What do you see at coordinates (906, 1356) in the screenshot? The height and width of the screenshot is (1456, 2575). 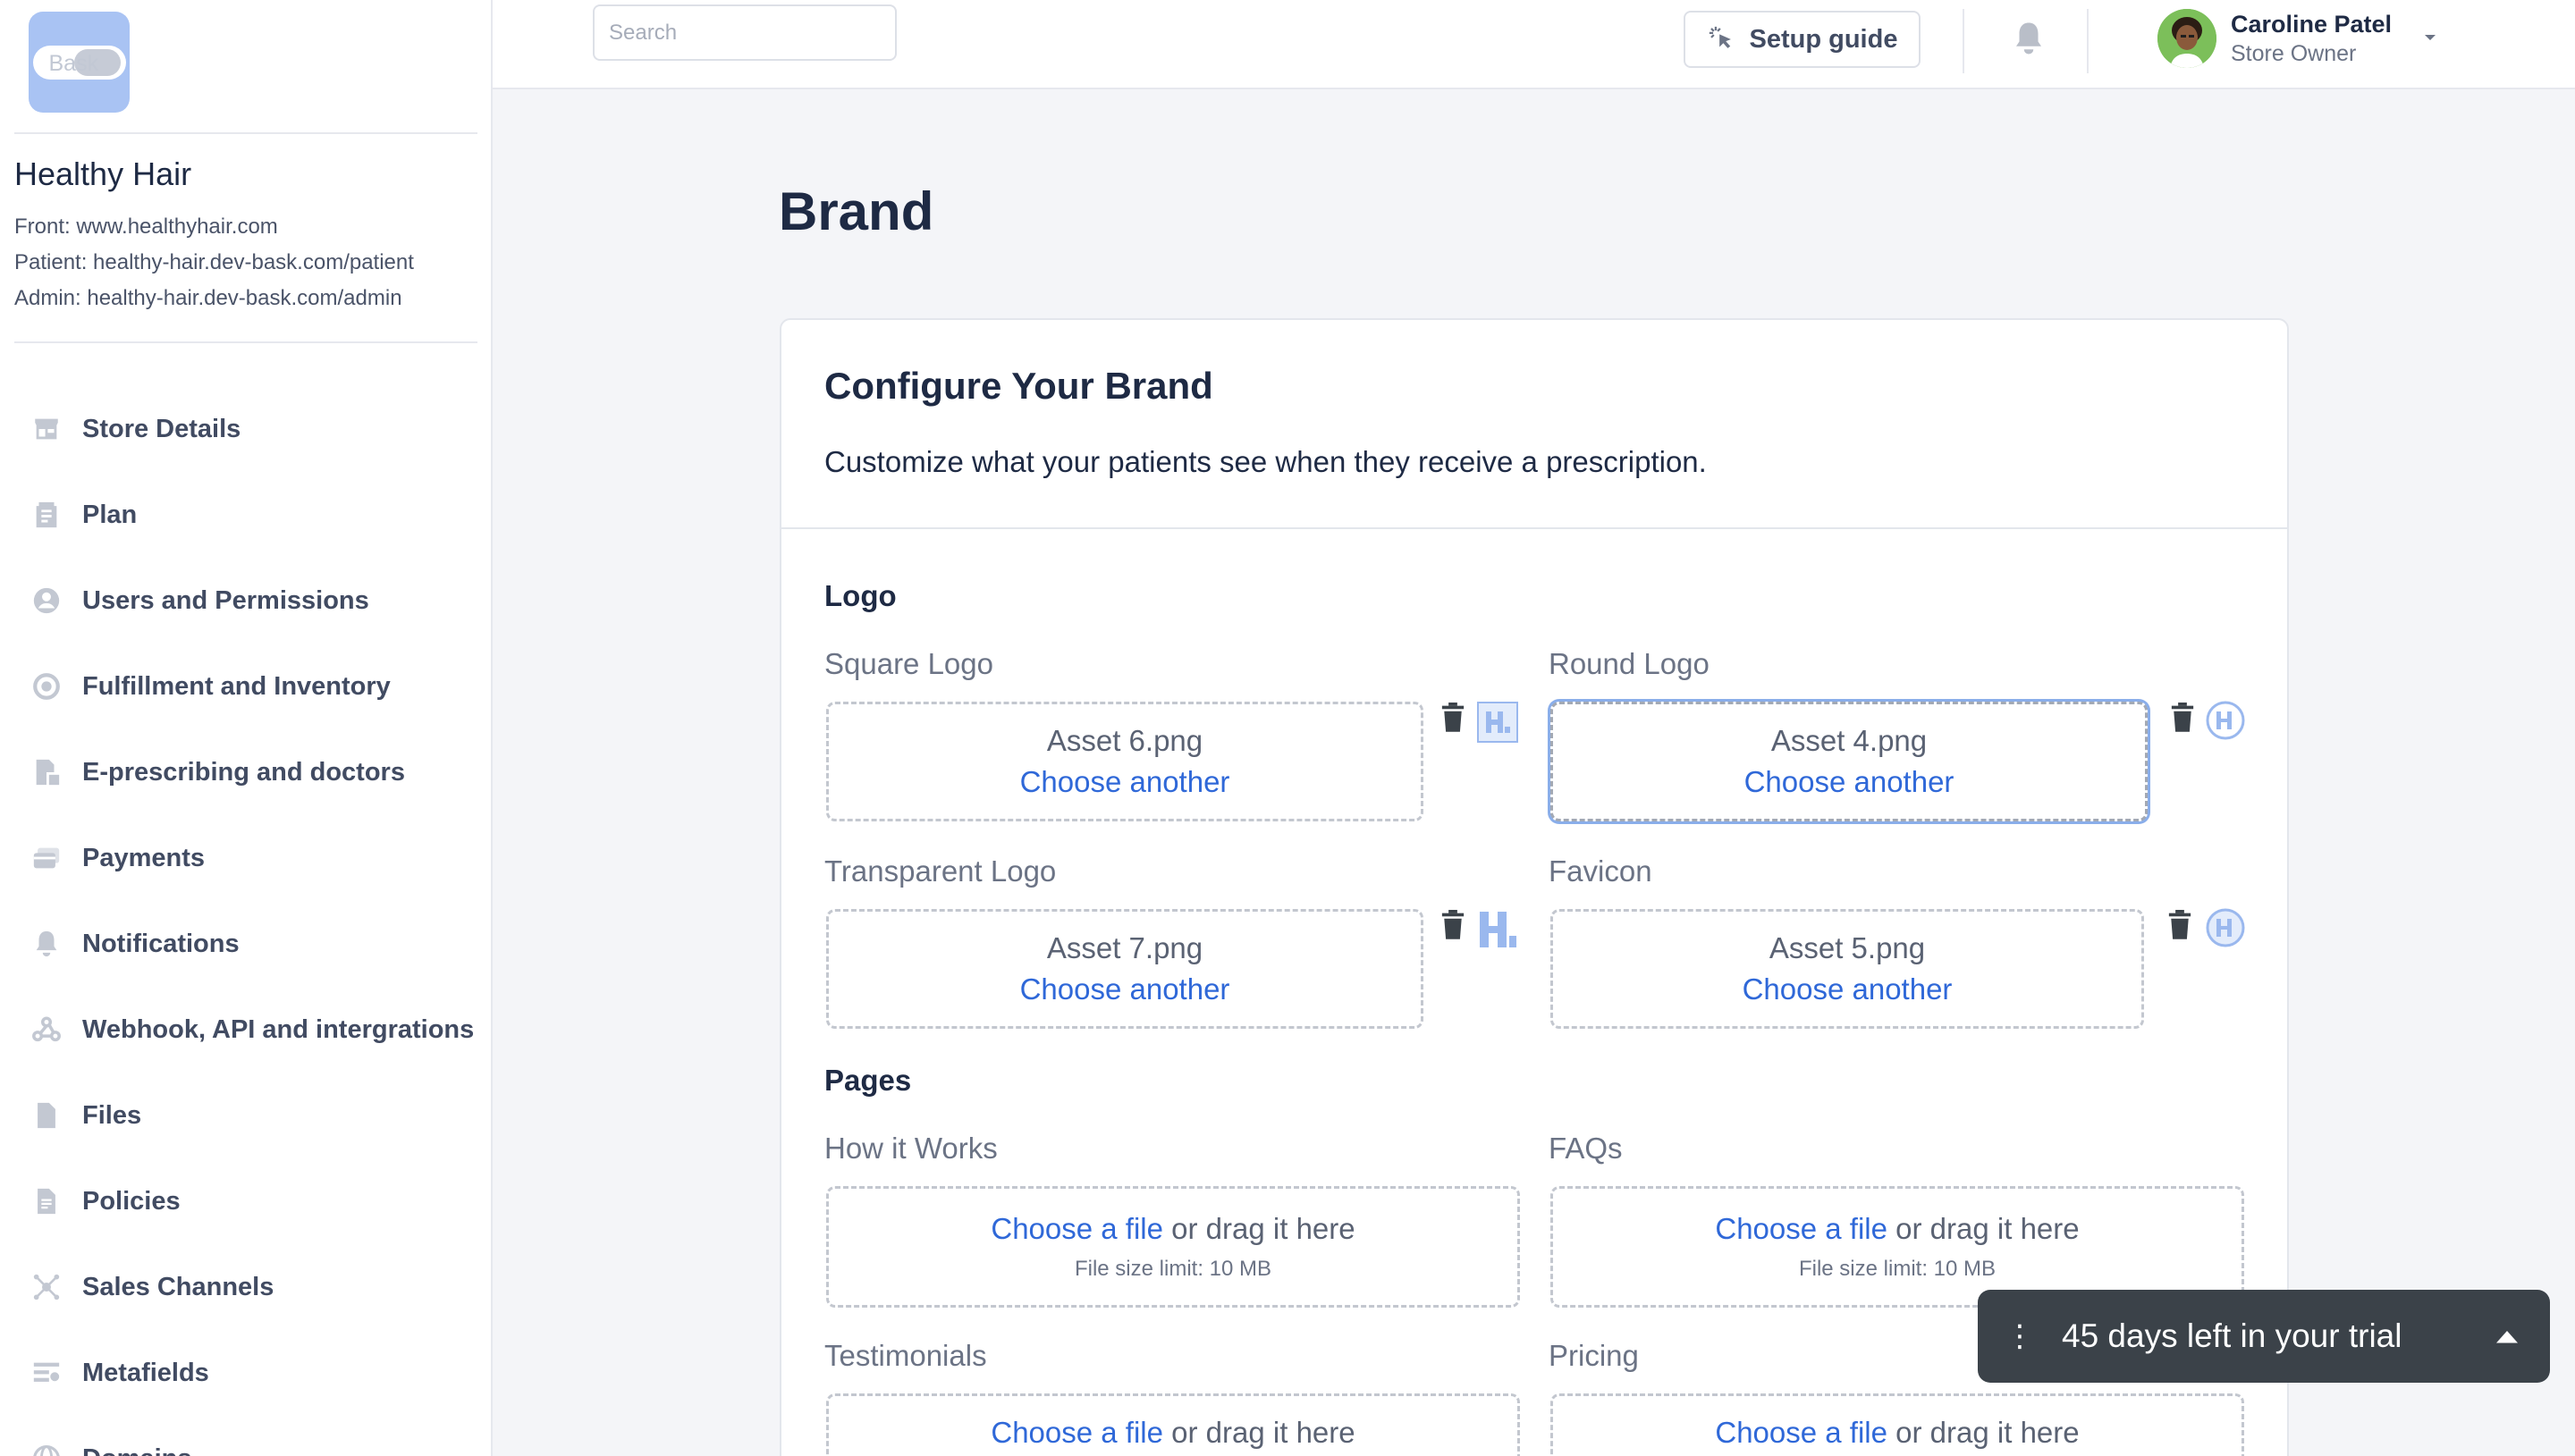 I see `testimonials-label: Testimonials` at bounding box center [906, 1356].